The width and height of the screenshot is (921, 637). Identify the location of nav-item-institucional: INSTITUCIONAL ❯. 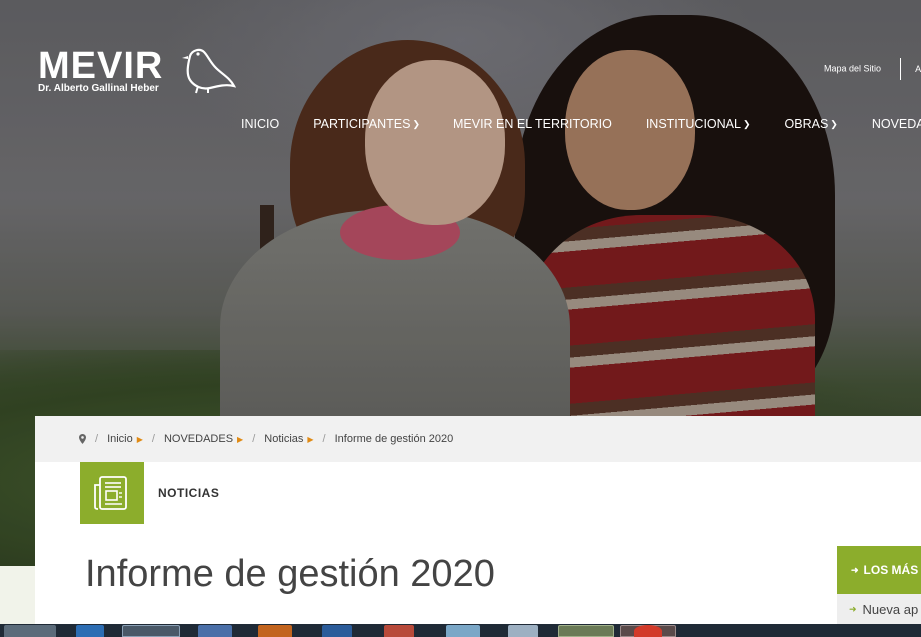
(698, 124).